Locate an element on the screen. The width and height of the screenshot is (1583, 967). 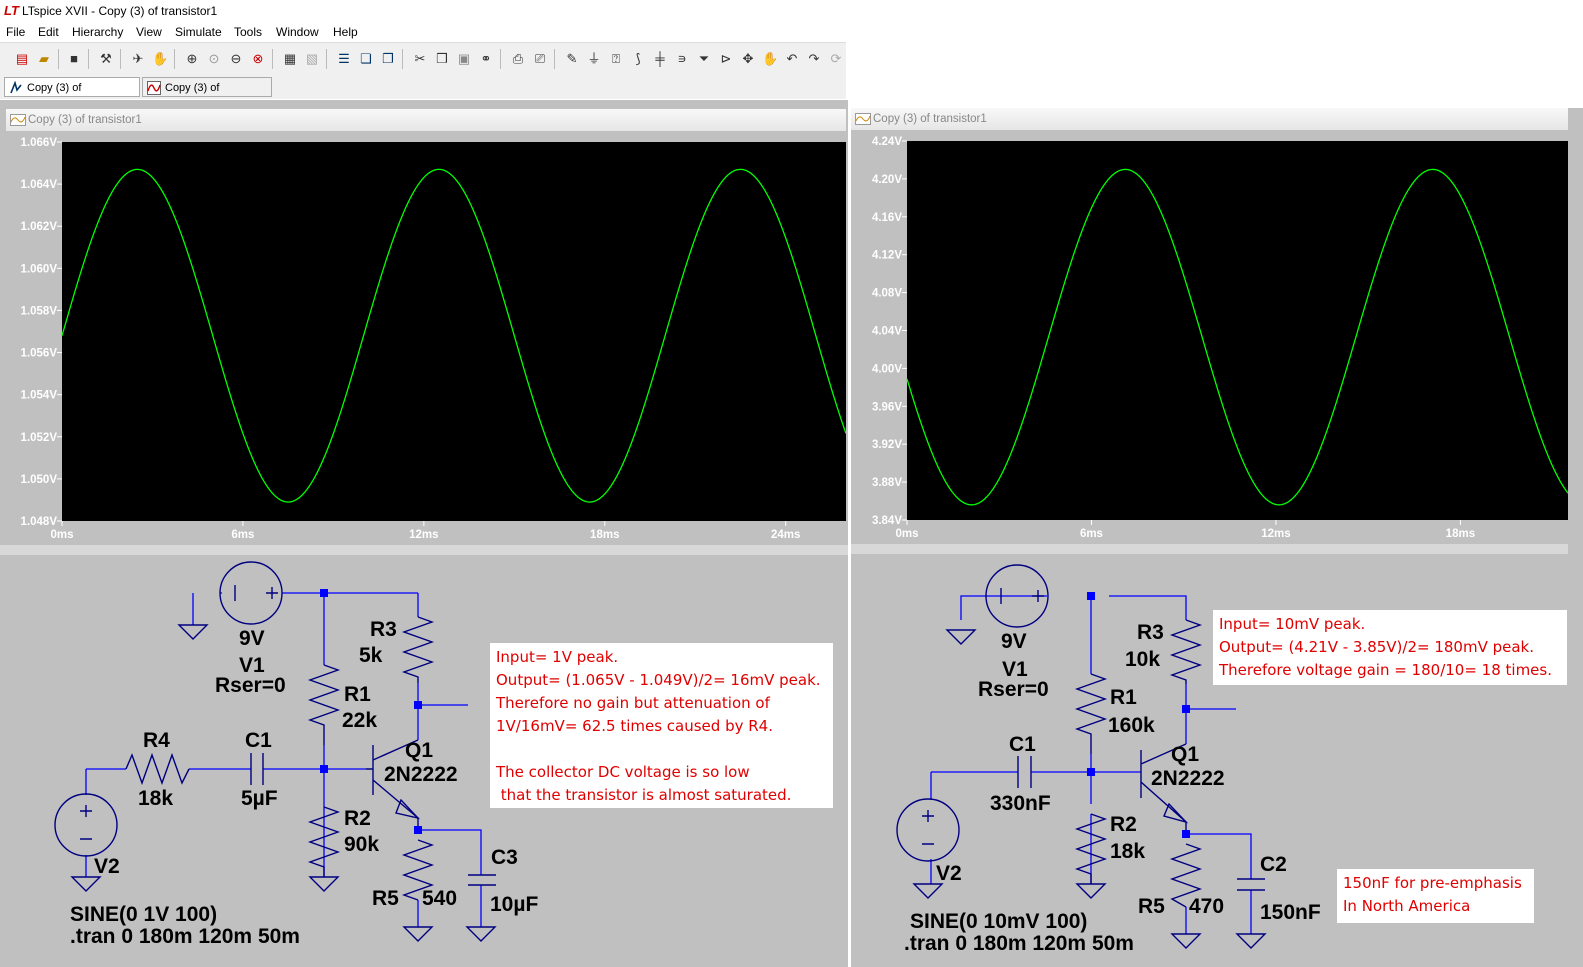
r4-value: 18k is located at coordinates (155, 798).